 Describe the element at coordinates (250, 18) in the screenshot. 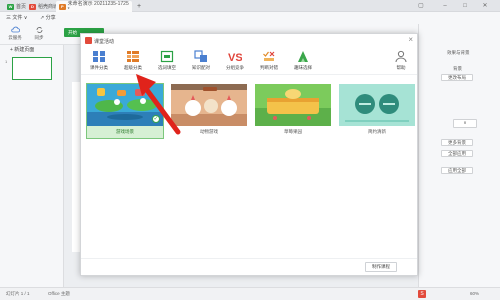

I see `menu-bar: 三 文件 ∨ ↗ 分享` at that location.